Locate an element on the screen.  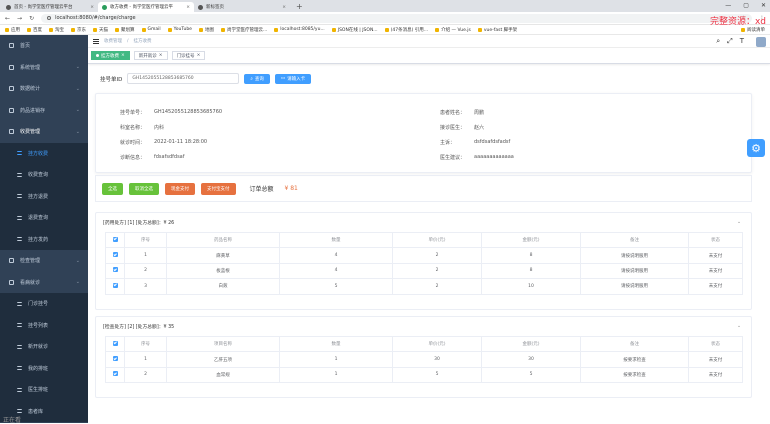
sidebar-item: 挂方发药 is located at coordinates (44, 239).